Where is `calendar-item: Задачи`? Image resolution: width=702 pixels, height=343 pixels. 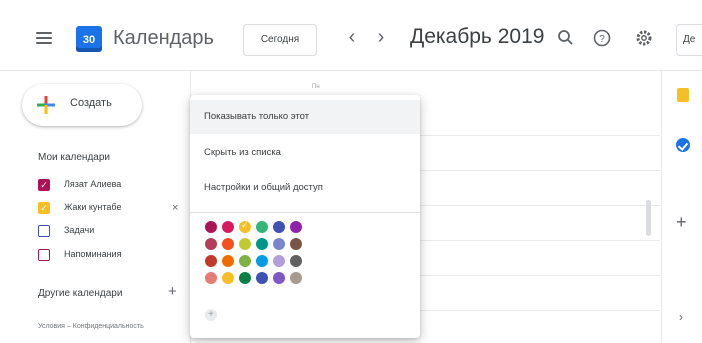
calendar-item: Задачи is located at coordinates (113, 232).